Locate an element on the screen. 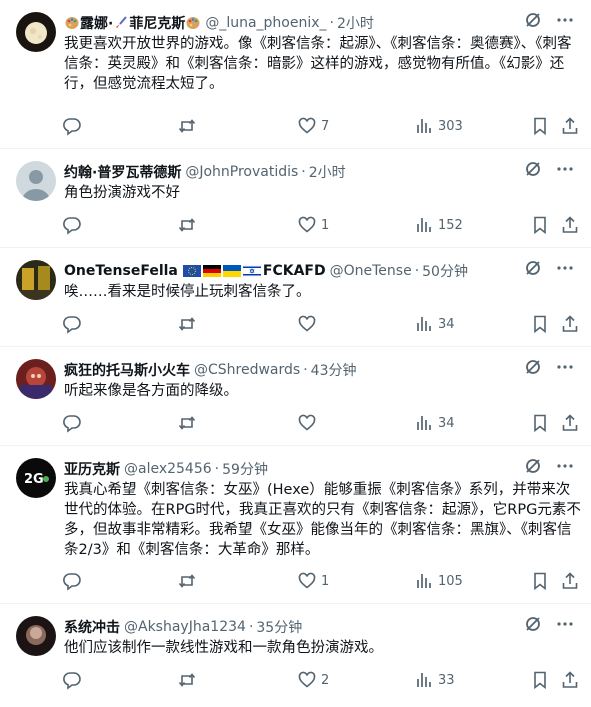  author-handle: @AkshayJha1234 is located at coordinates (185, 627).